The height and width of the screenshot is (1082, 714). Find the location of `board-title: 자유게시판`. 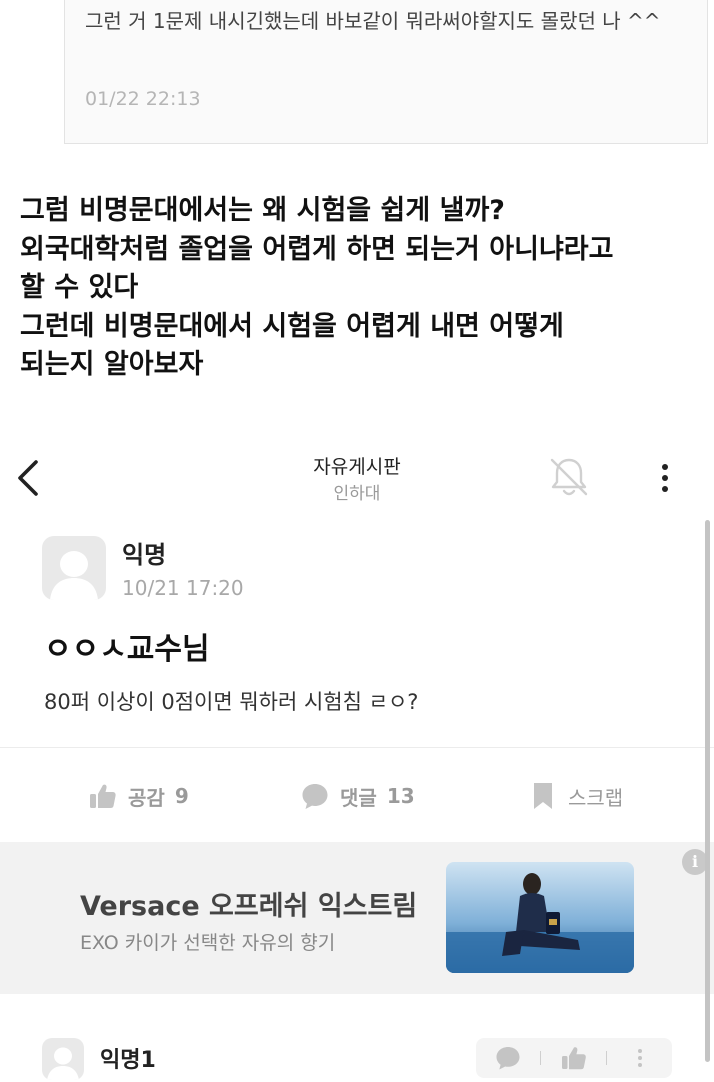

board-title: 자유게시판 is located at coordinates (357, 467).